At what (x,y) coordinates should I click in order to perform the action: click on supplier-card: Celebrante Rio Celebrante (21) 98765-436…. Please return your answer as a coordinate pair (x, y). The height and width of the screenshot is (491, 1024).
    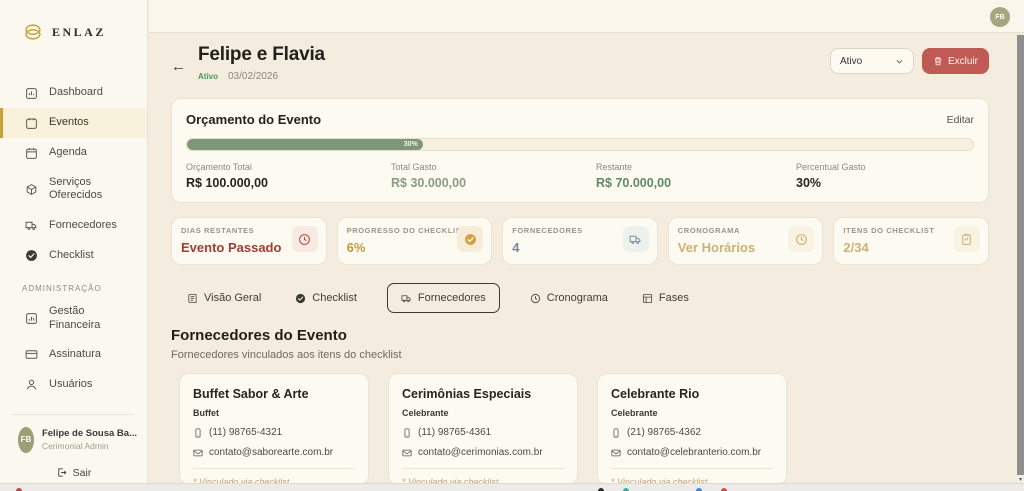
    Looking at the image, I should click on (692, 430).